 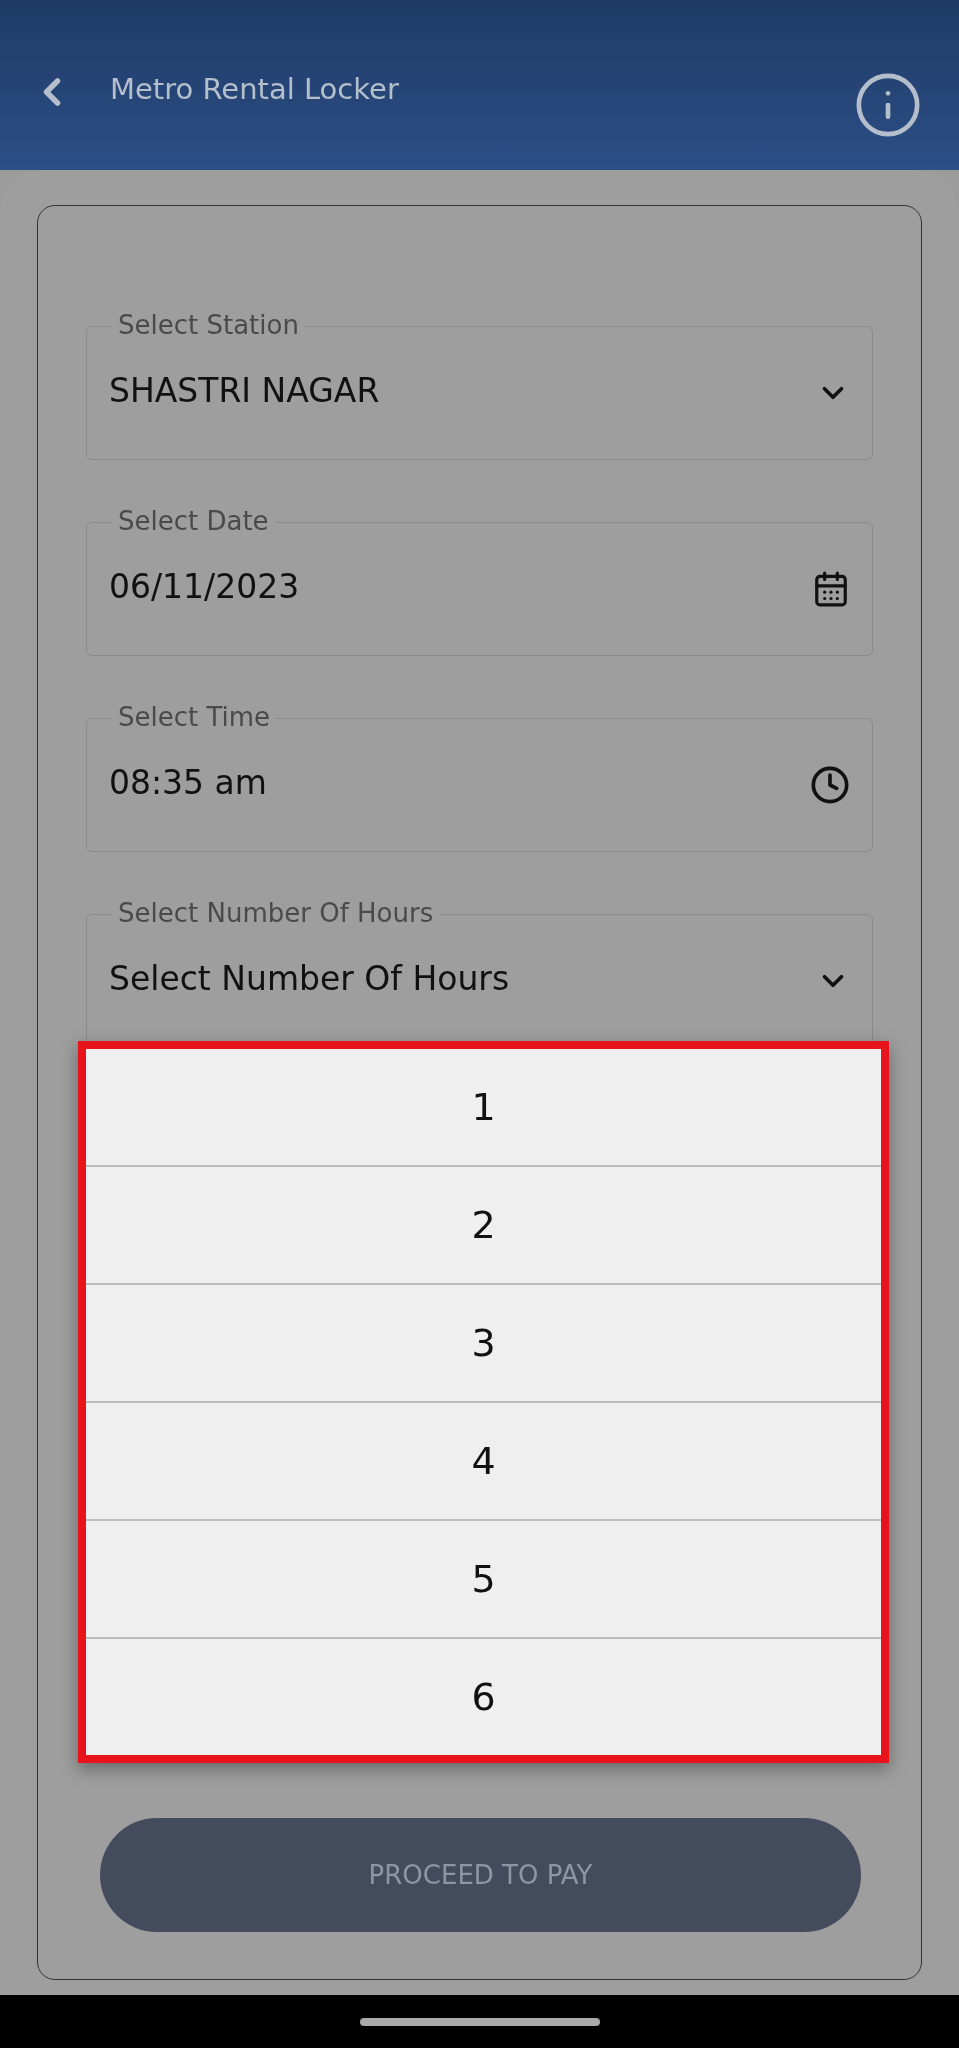 What do you see at coordinates (245, 390) in the screenshot?
I see `field-value: SHASTRI NAGAR` at bounding box center [245, 390].